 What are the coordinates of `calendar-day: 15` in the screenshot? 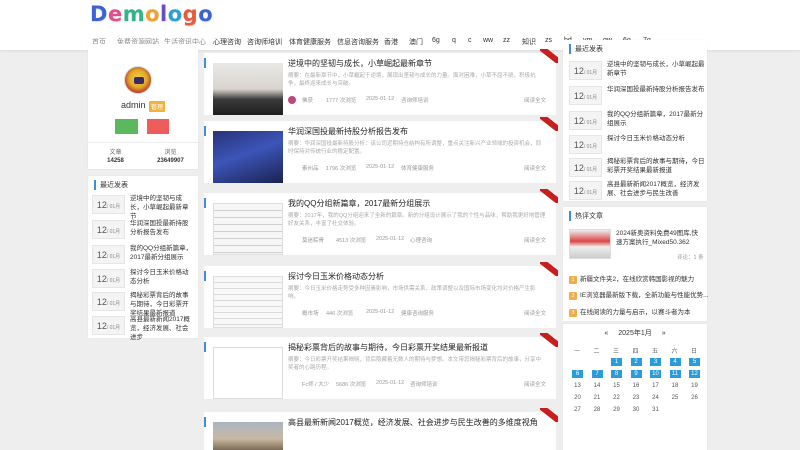 It's located at (616, 386).